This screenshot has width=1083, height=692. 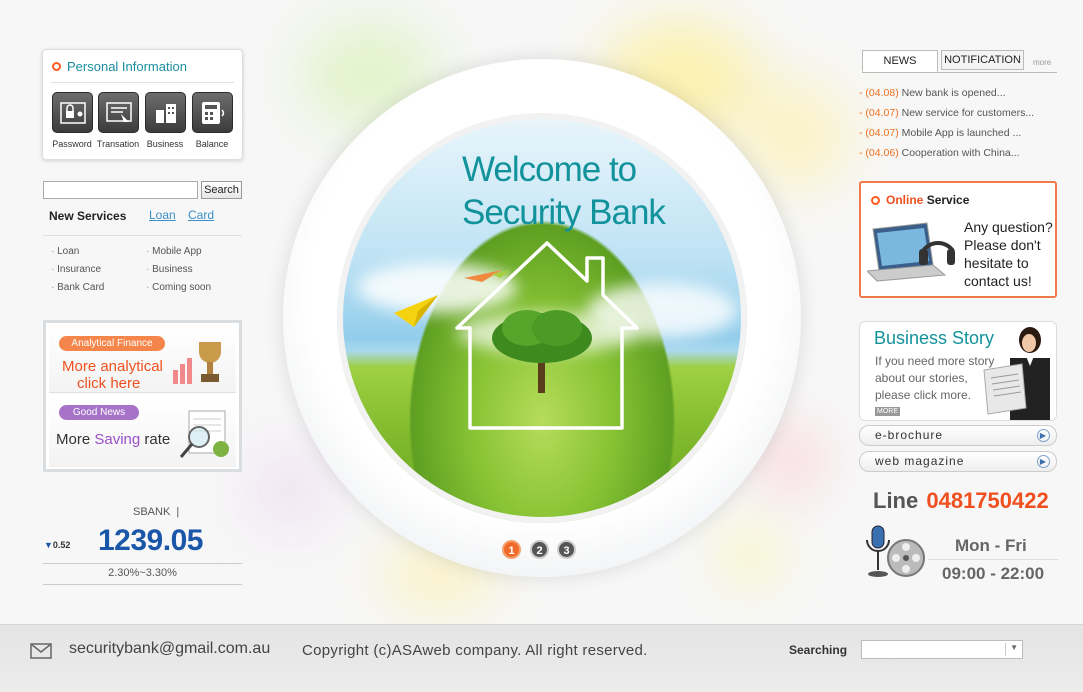 What do you see at coordinates (76, 269) in the screenshot?
I see `service-item-insurance: Insurance` at bounding box center [76, 269].